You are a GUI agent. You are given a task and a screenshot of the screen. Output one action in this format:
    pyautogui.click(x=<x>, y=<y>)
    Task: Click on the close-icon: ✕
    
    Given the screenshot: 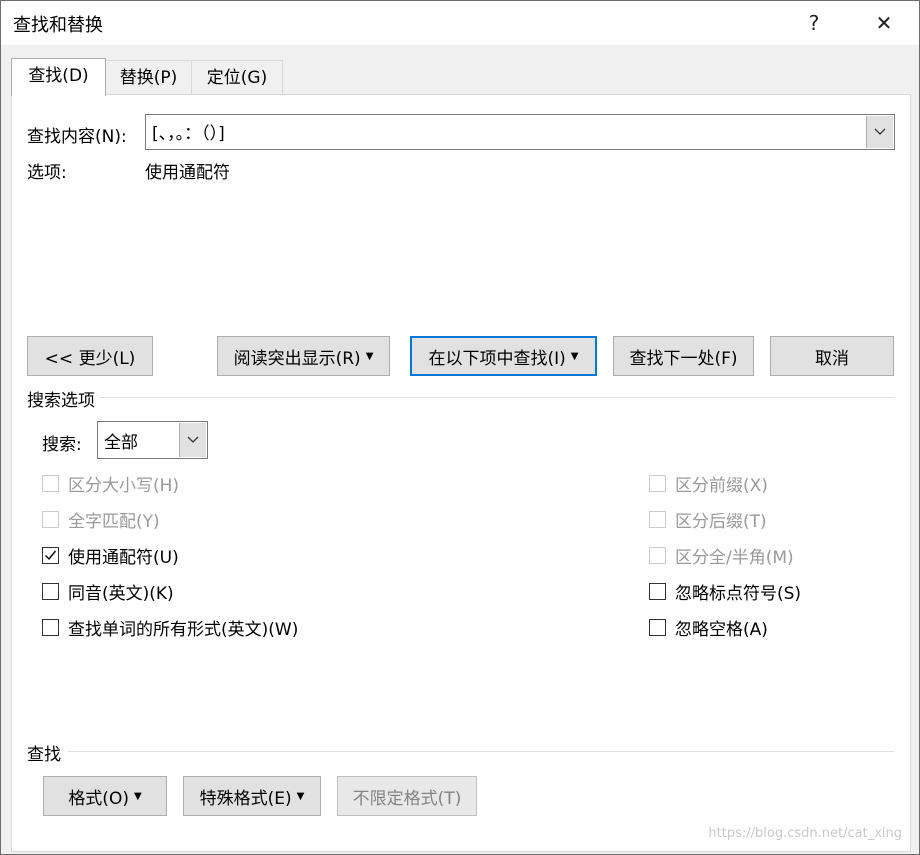 What is the action you would take?
    pyautogui.click(x=884, y=23)
    